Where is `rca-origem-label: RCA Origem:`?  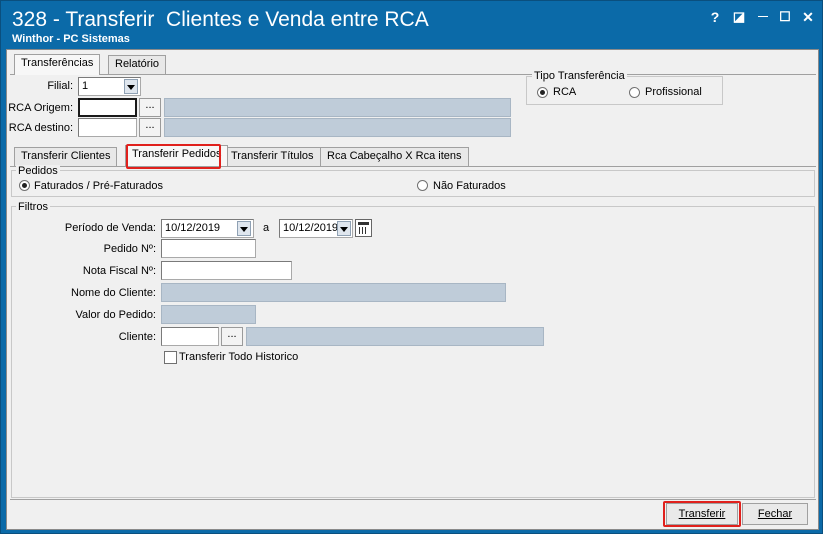
rca-origem-label: RCA Origem: is located at coordinates (40, 108).